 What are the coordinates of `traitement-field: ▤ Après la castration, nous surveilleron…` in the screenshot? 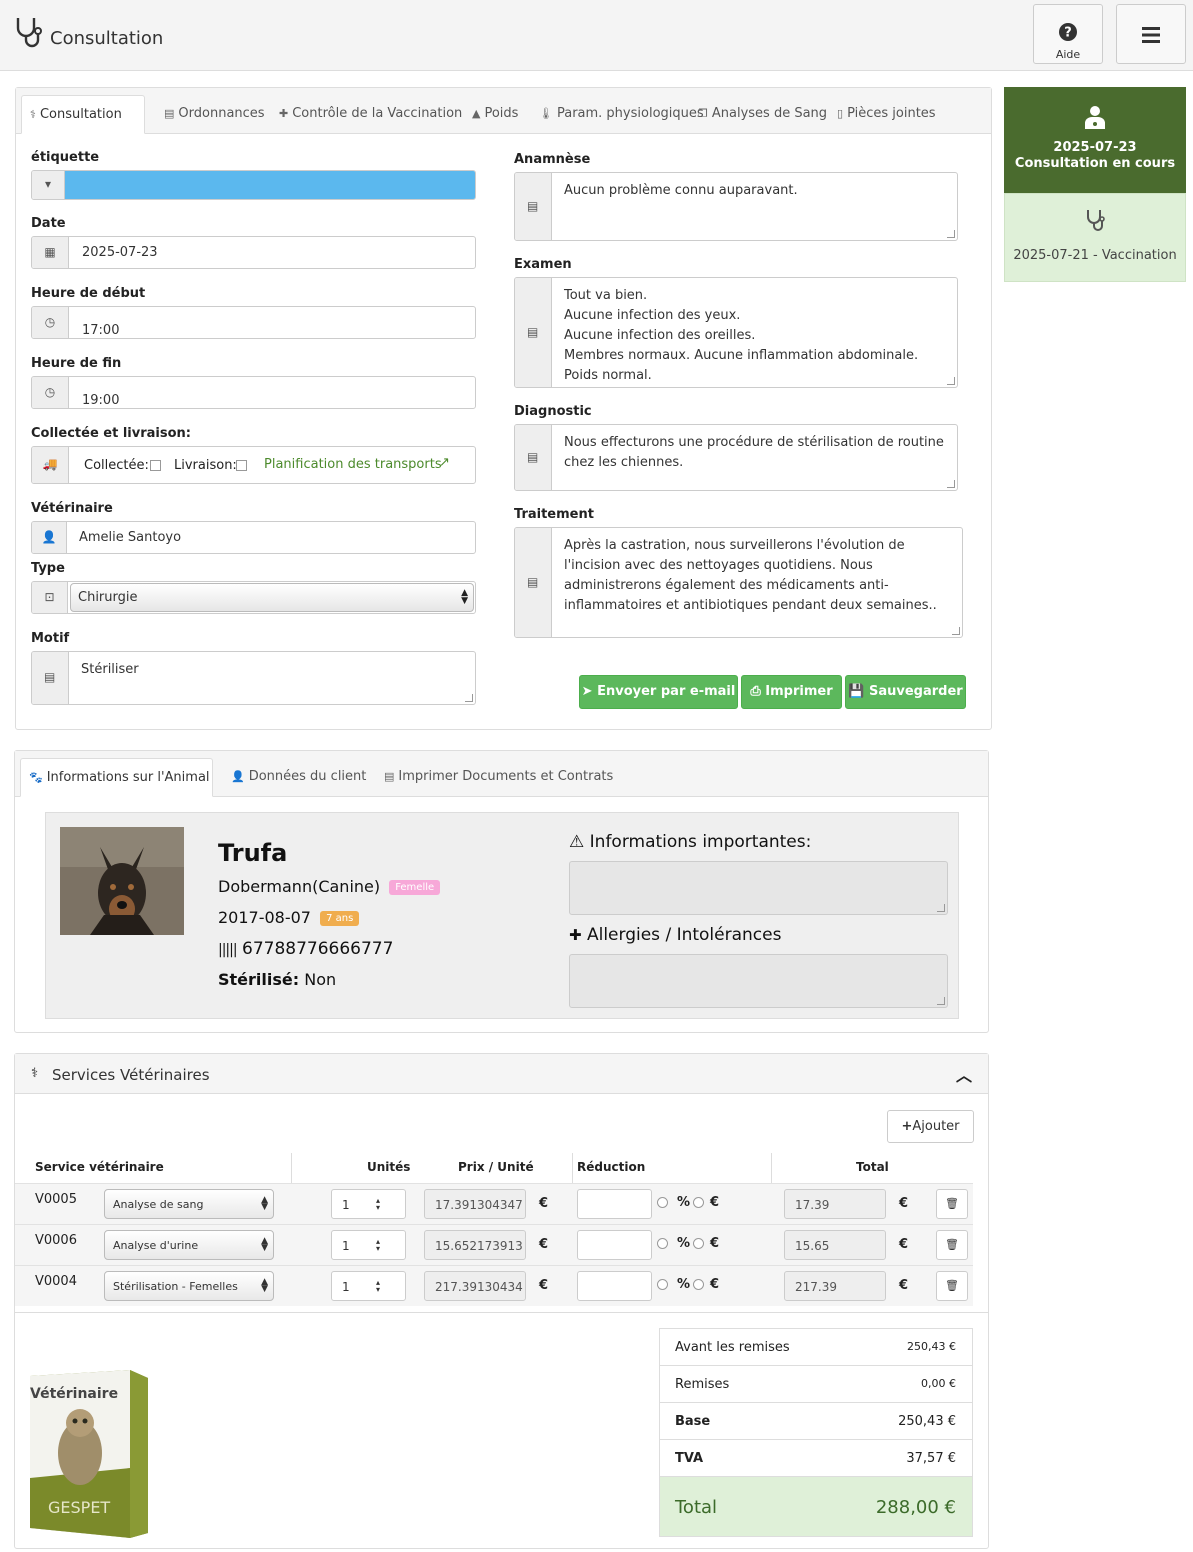 It's located at (738, 582).